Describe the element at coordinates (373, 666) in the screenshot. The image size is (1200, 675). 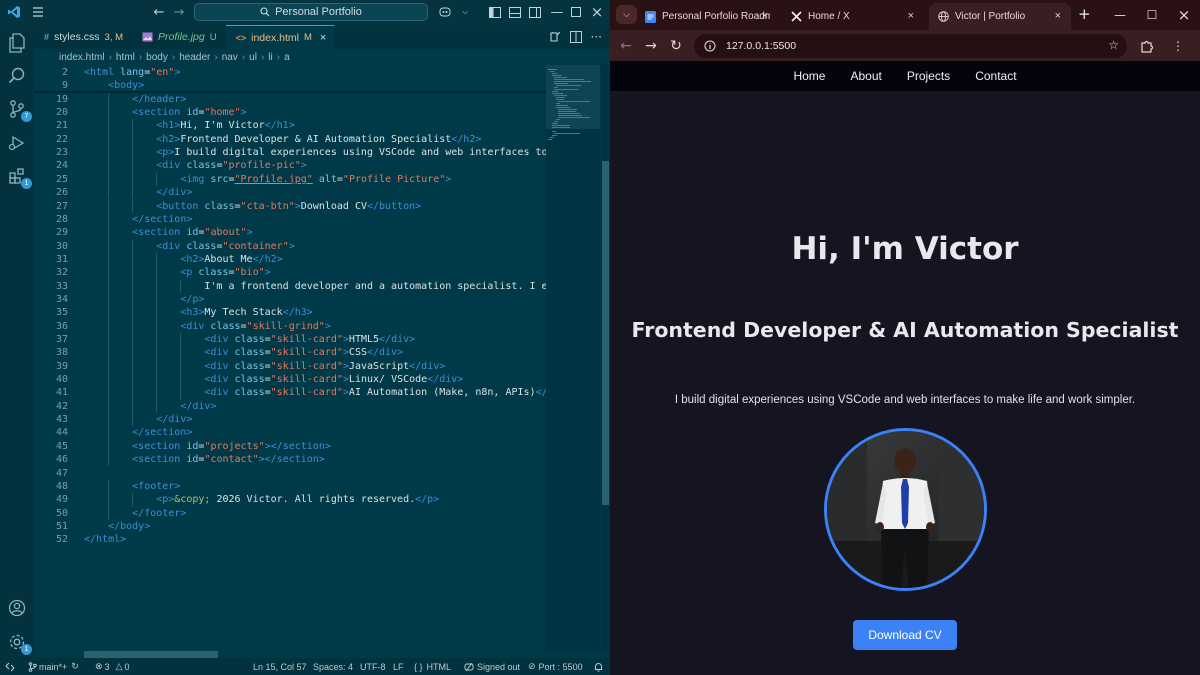
I see `encoding: UTF-8` at that location.